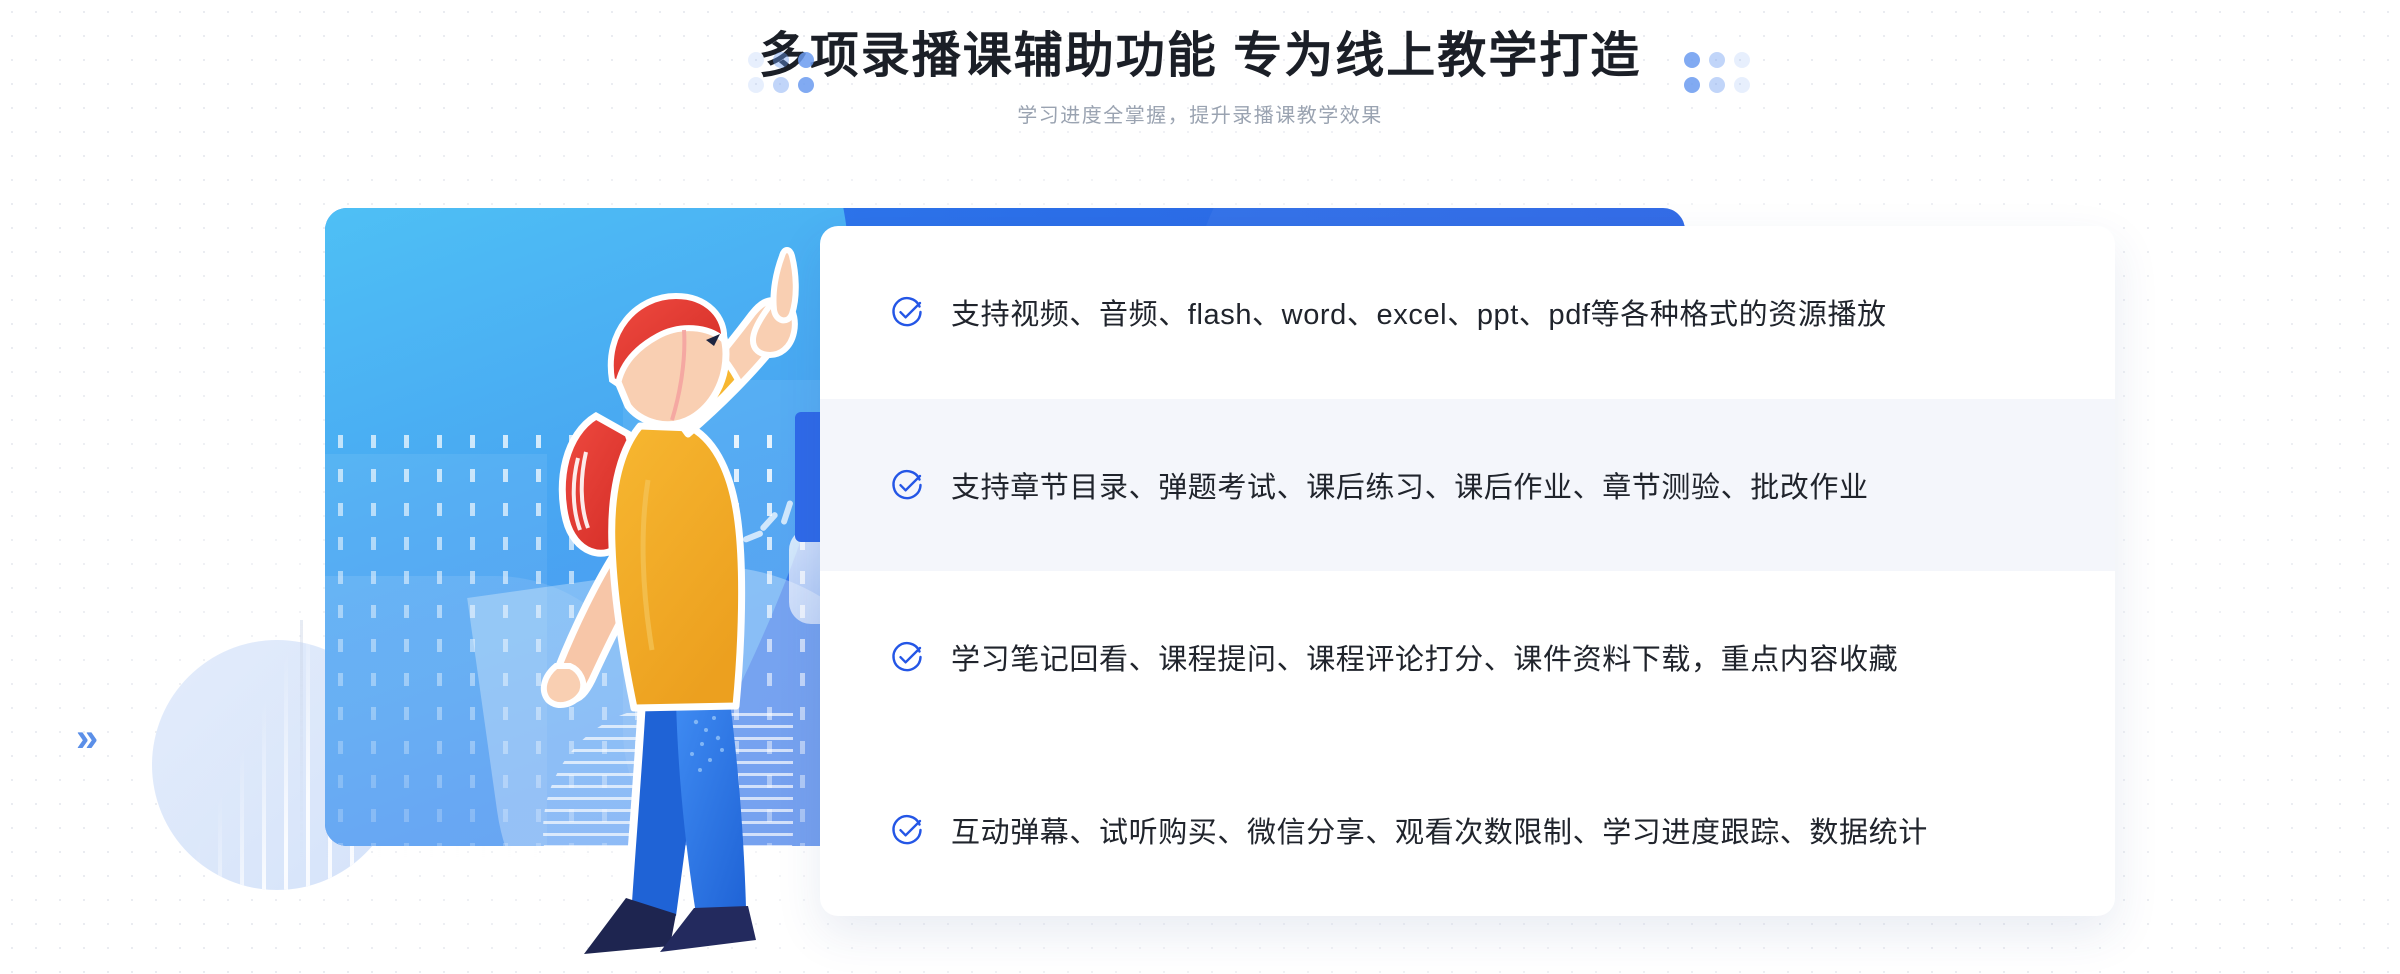  I want to click on feature-row-3: 学习笔记回看、课程提问、课程评论打分、课件资料下载，重点内容收藏, so click(1467, 657).